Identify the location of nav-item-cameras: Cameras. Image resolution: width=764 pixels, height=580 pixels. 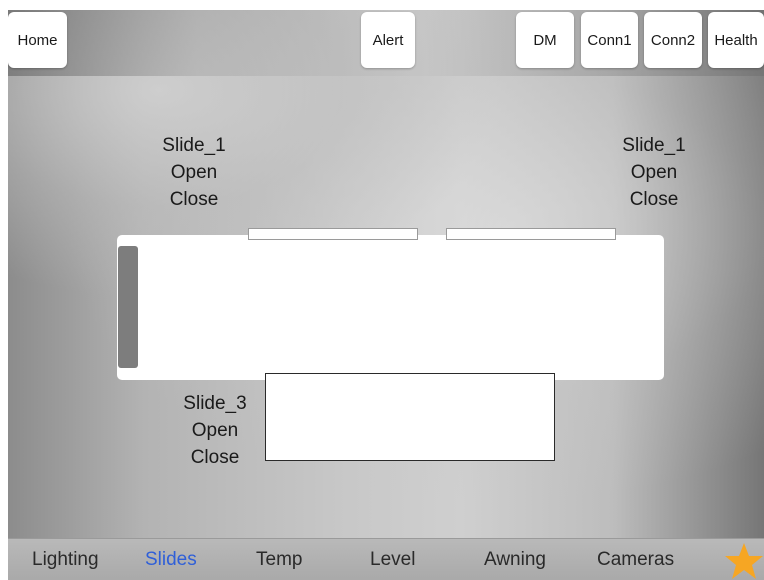
(635, 560).